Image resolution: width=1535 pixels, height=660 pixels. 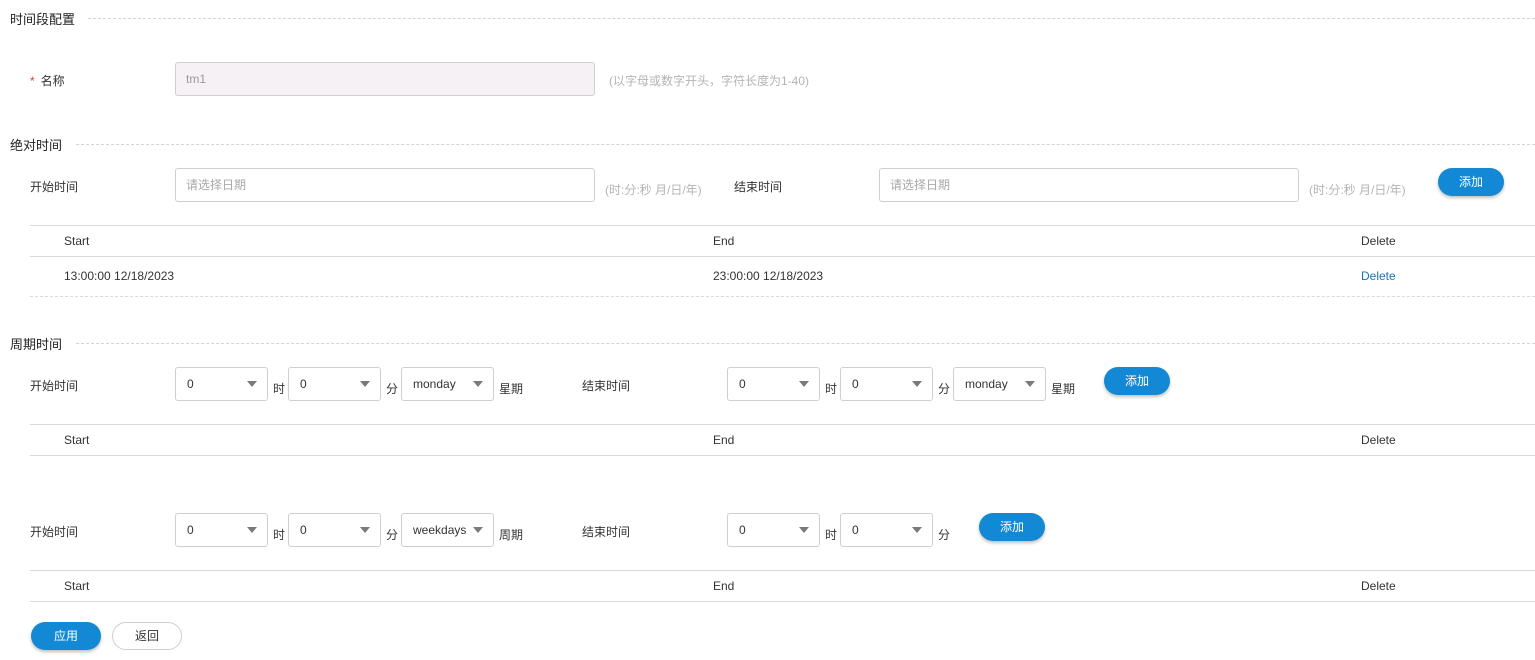 I want to click on daily-add-button: 添加, so click(x=1012, y=527).